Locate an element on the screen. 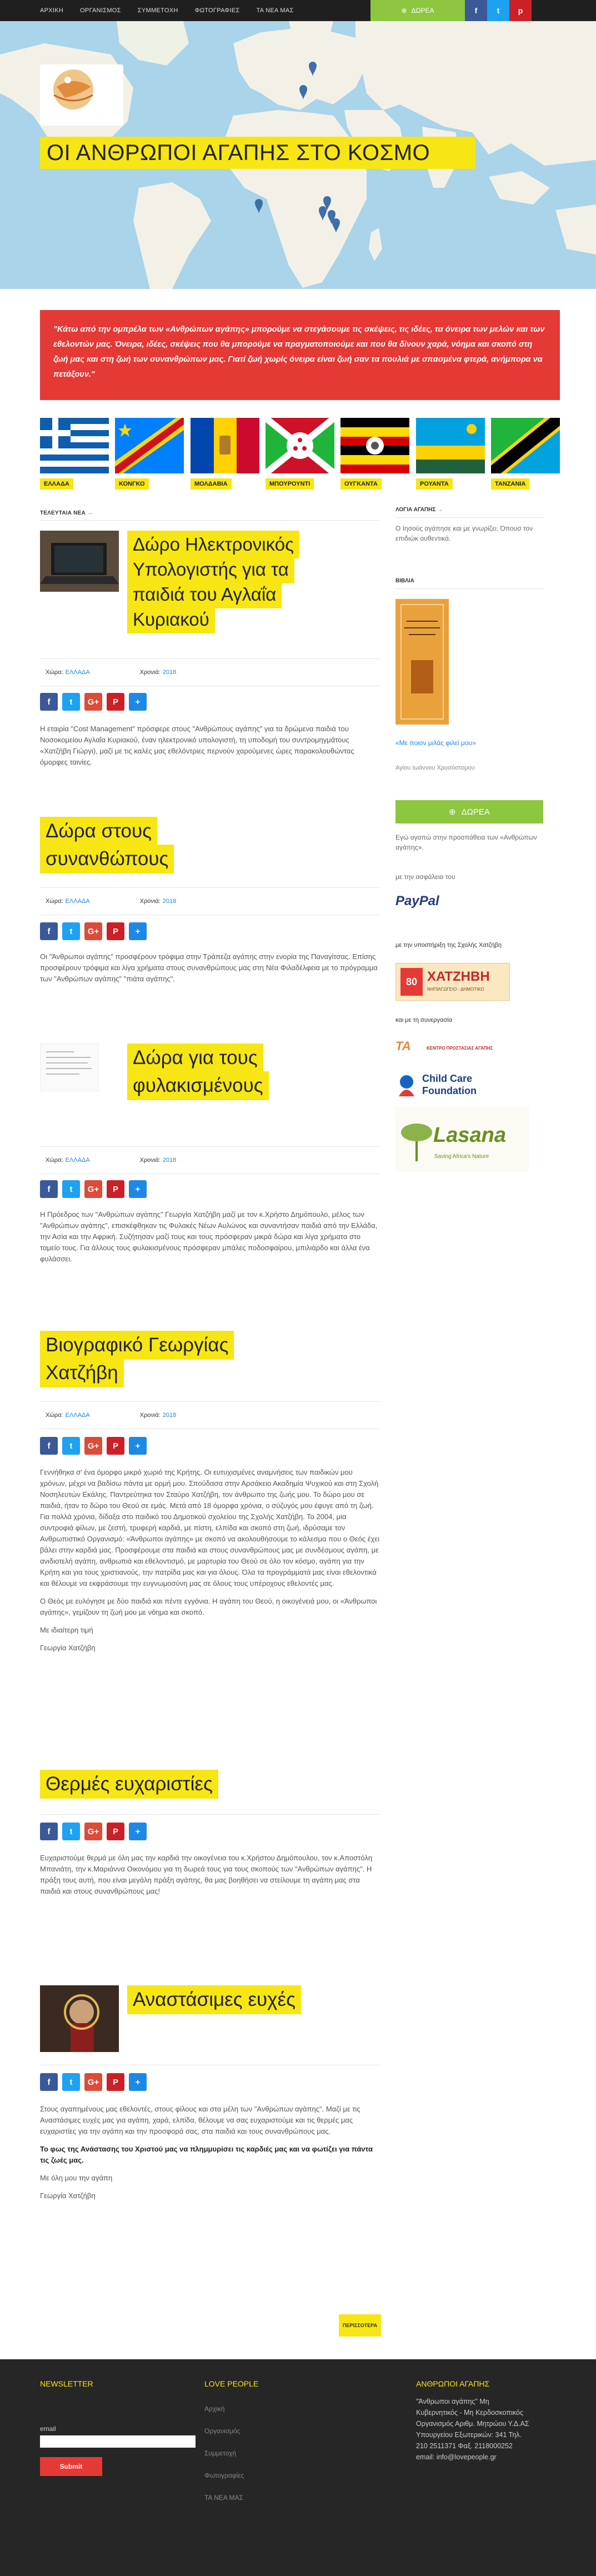  footer-email-link: email: info@lovepeople.gr is located at coordinates (486, 2458).